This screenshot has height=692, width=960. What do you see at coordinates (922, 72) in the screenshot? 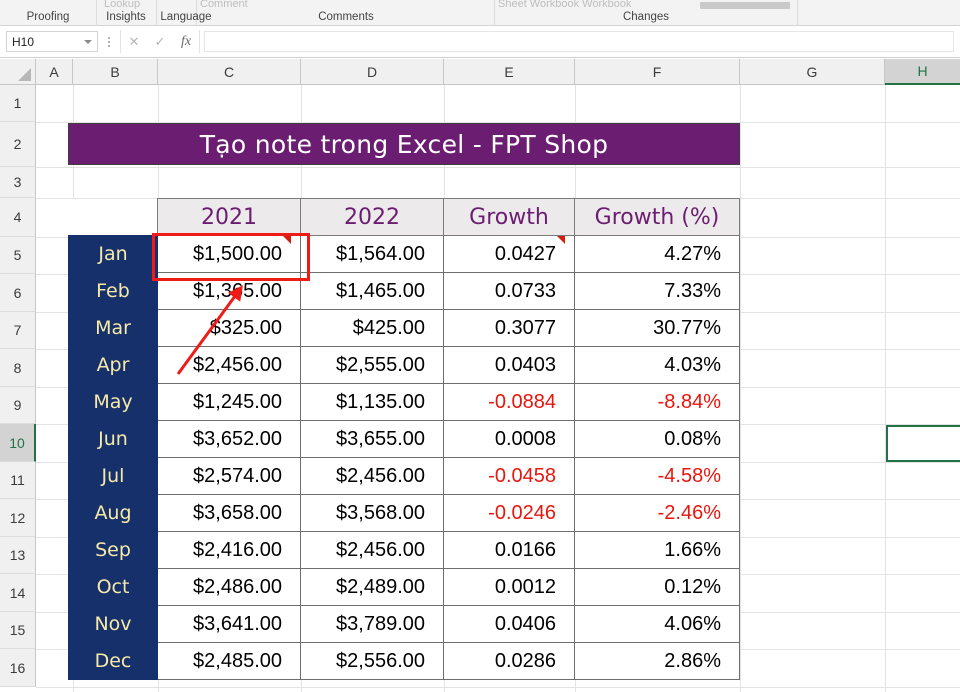
I see `column-header-h: H` at bounding box center [922, 72].